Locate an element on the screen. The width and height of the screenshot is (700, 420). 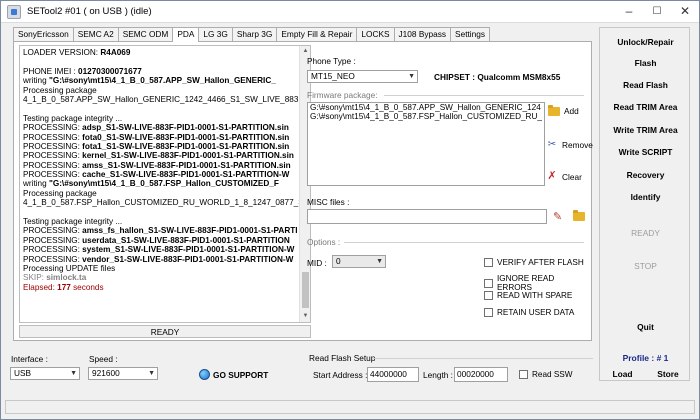
speed-label: Speed : is located at coordinates (103, 359).